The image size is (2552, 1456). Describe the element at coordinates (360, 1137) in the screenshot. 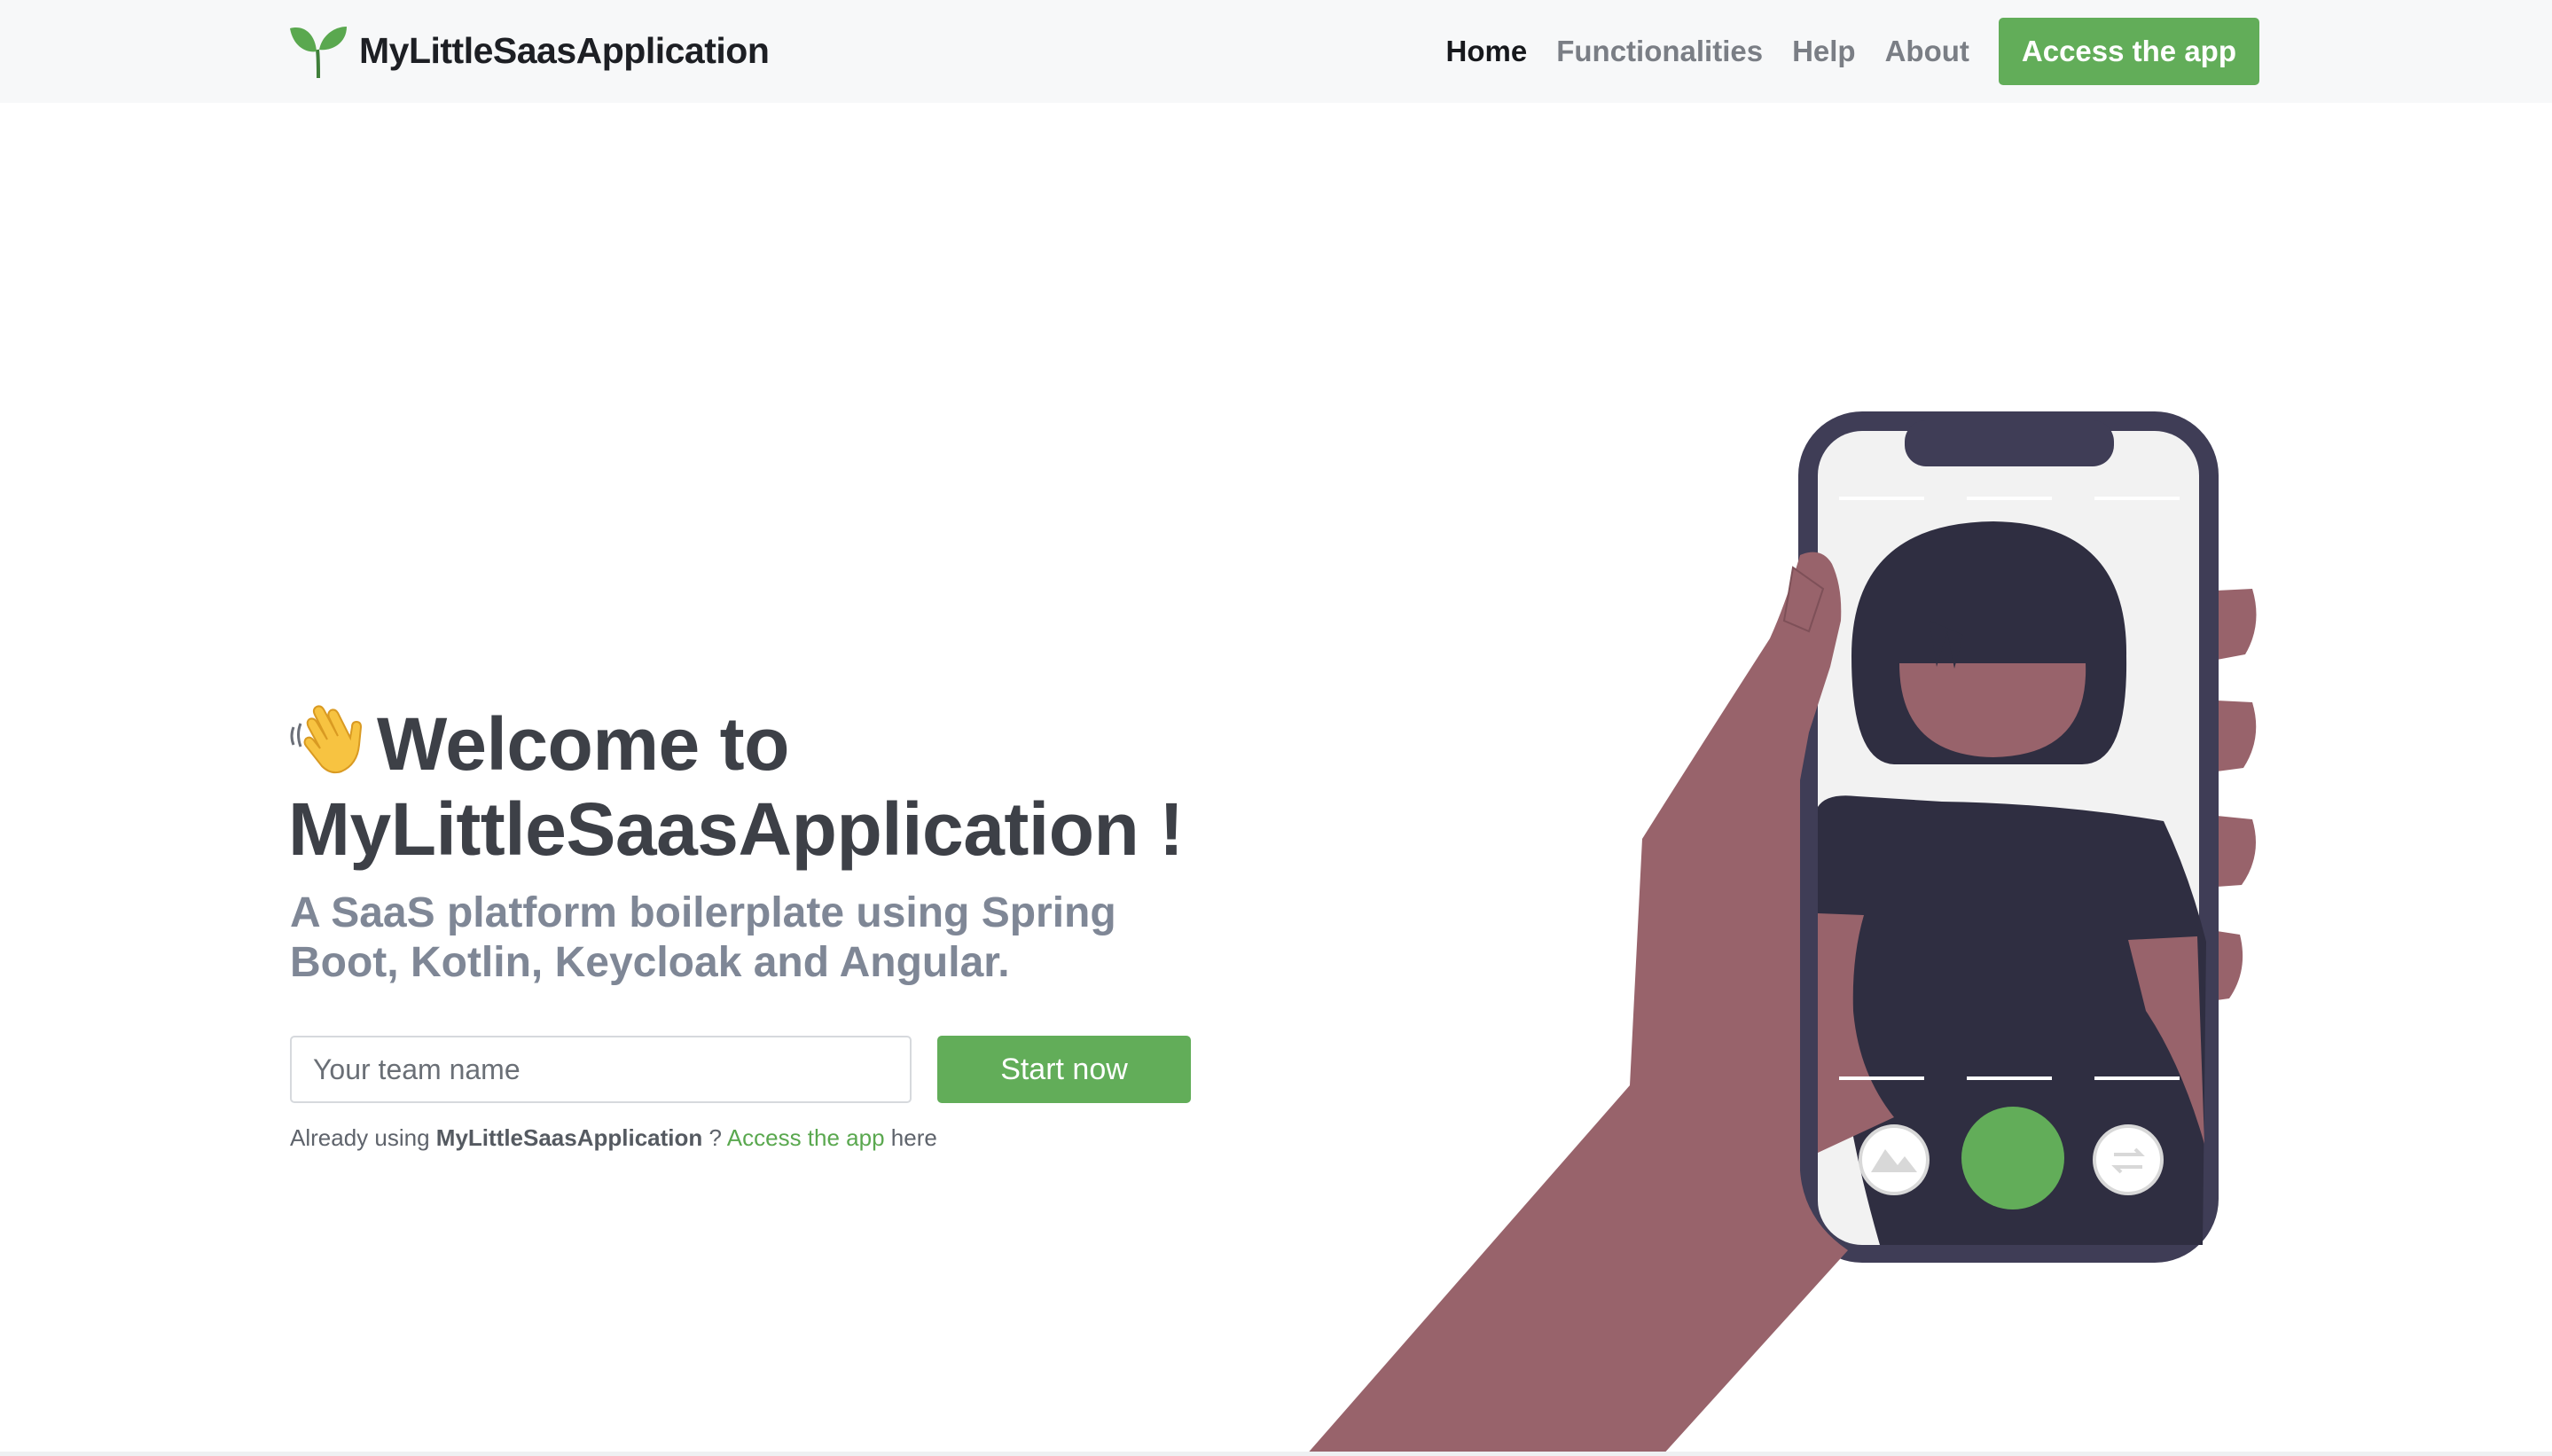

I see `already-prefix: Already using` at that location.